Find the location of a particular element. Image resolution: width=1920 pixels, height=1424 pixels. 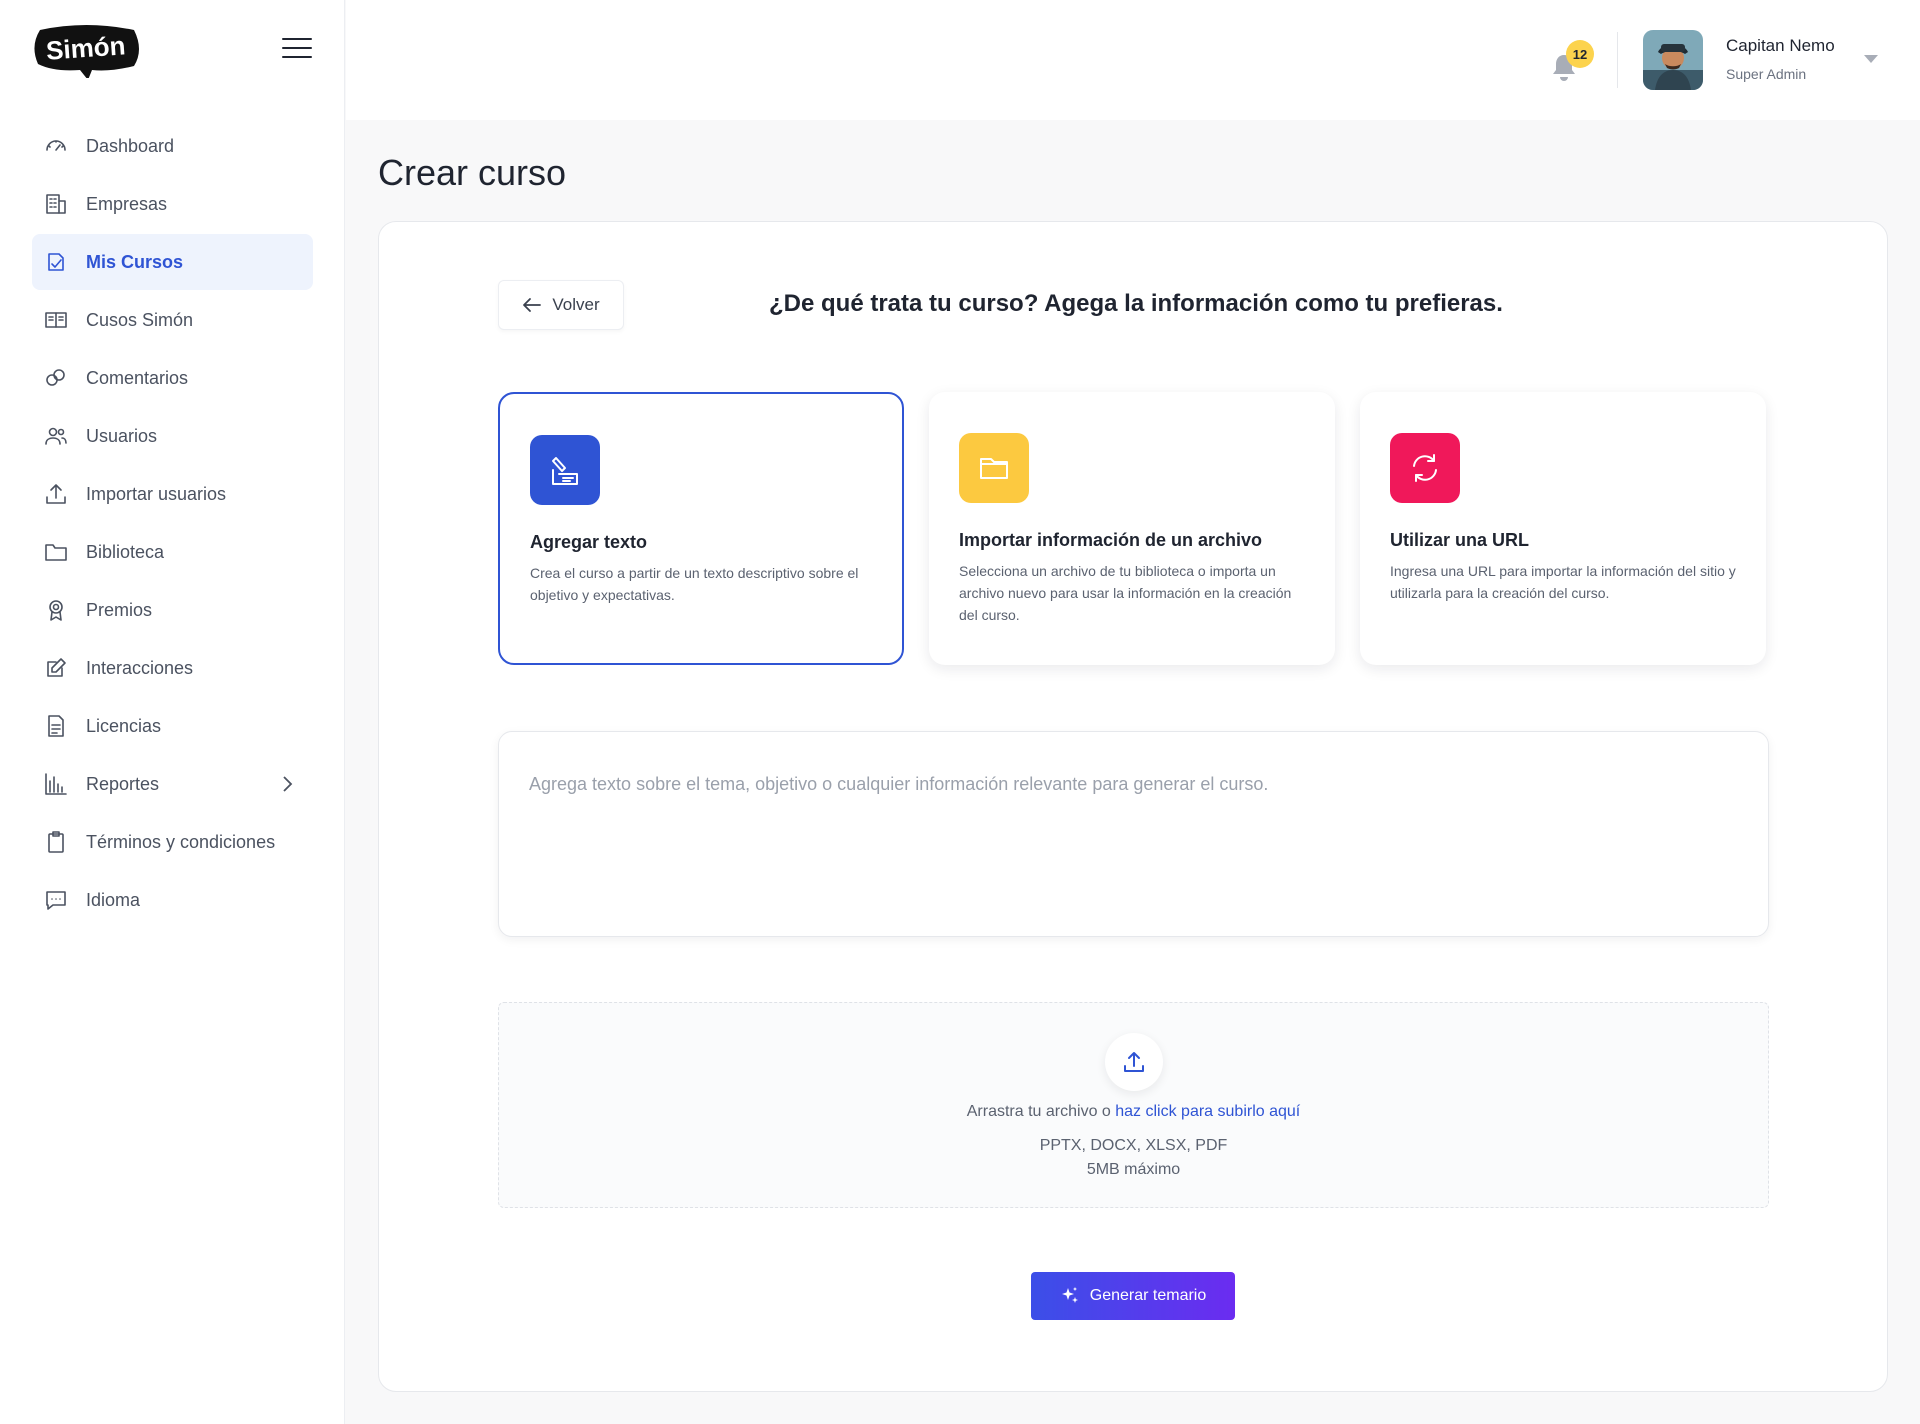

user-role: Super Admin is located at coordinates (1766, 74).